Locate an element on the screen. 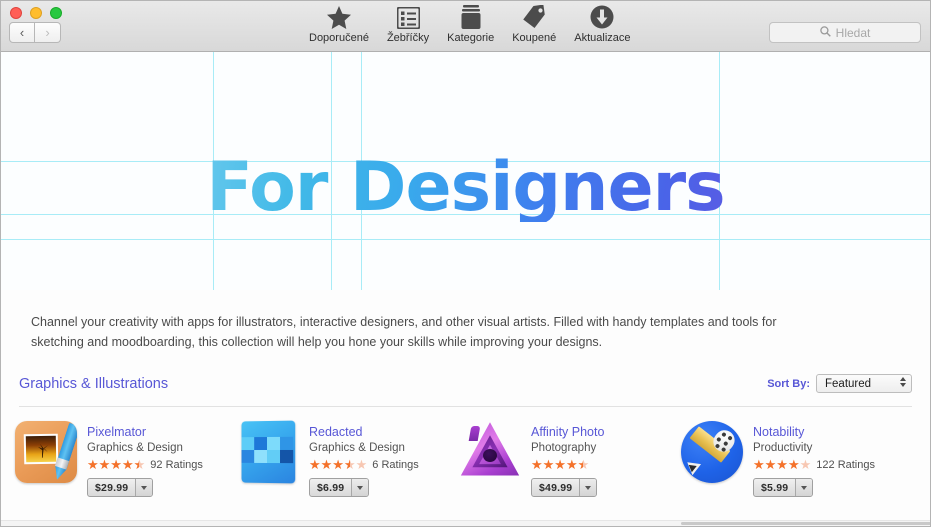 Image resolution: width=931 pixels, height=527 pixels. minimize-button is located at coordinates (36, 13).